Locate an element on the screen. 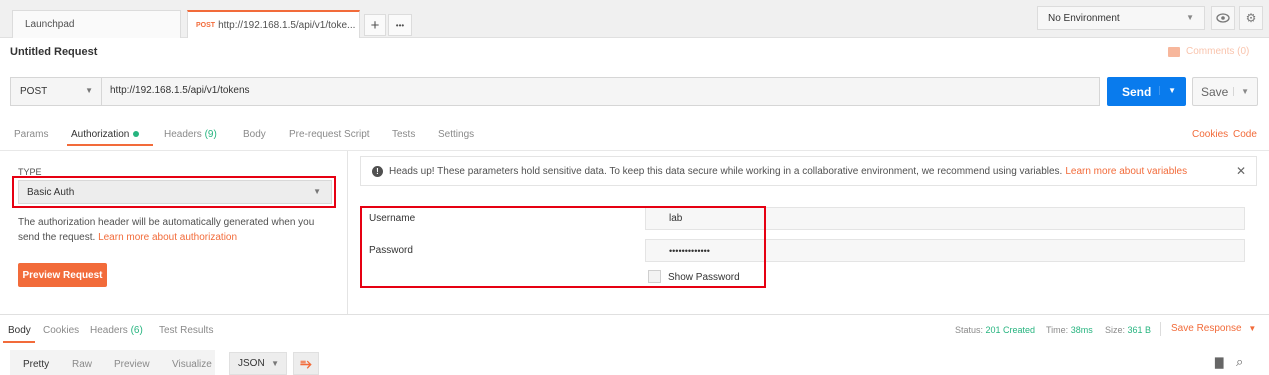 The height and width of the screenshot is (375, 1269). response-tab-test-results: Test Results is located at coordinates (186, 330).